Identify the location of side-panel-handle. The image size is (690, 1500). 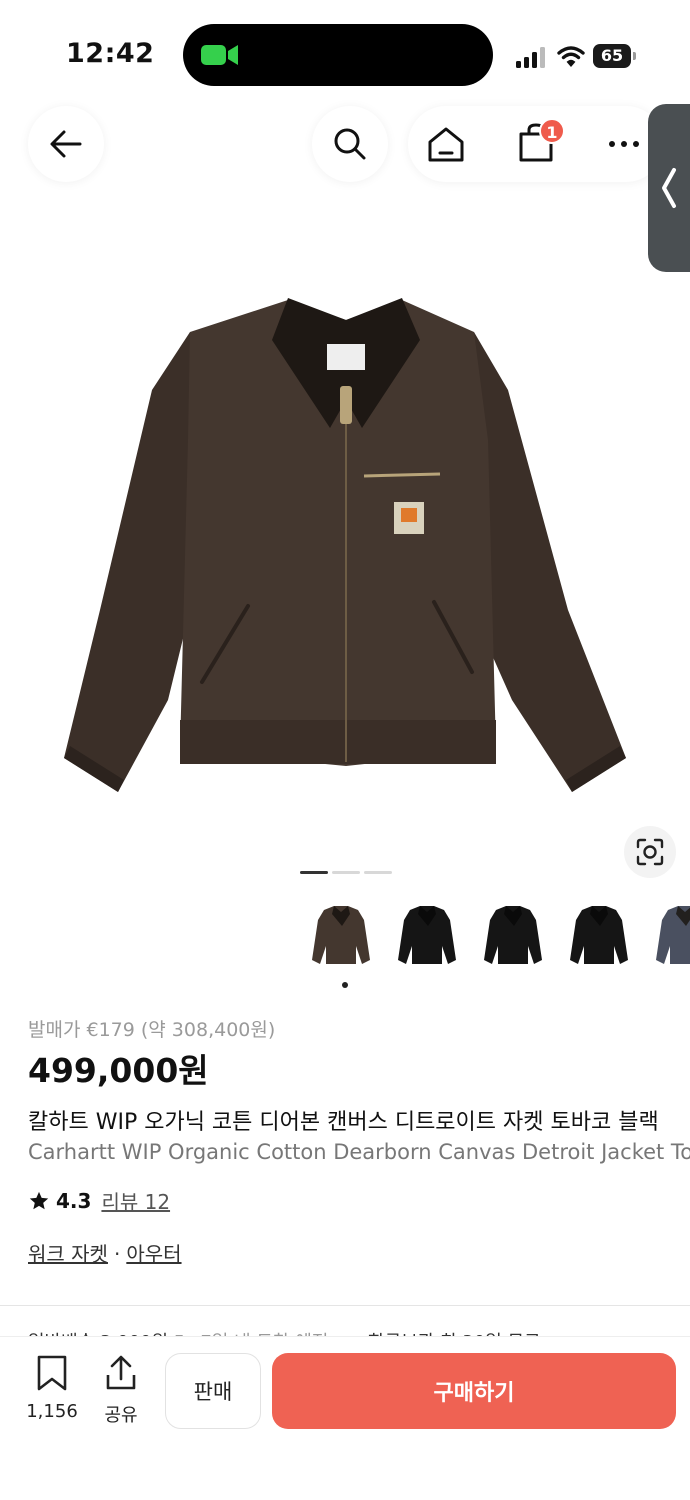
(669, 188).